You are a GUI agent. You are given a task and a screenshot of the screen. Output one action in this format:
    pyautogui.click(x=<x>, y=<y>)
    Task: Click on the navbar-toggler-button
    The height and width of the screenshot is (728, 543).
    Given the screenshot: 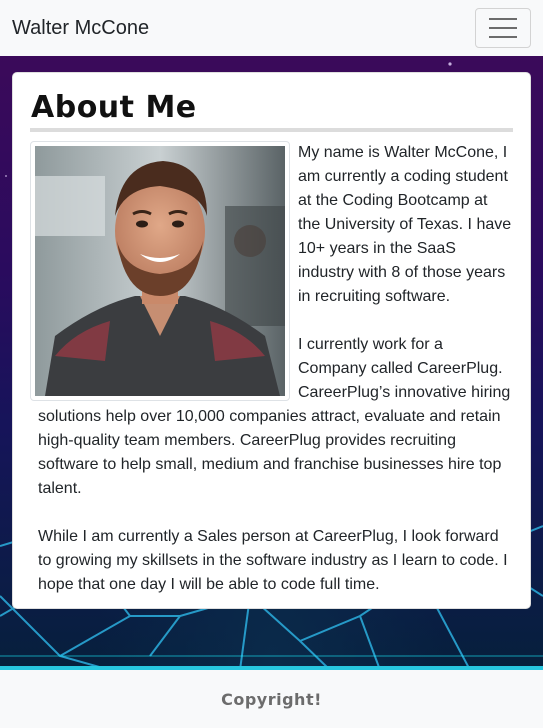 What is the action you would take?
    pyautogui.click(x=503, y=28)
    